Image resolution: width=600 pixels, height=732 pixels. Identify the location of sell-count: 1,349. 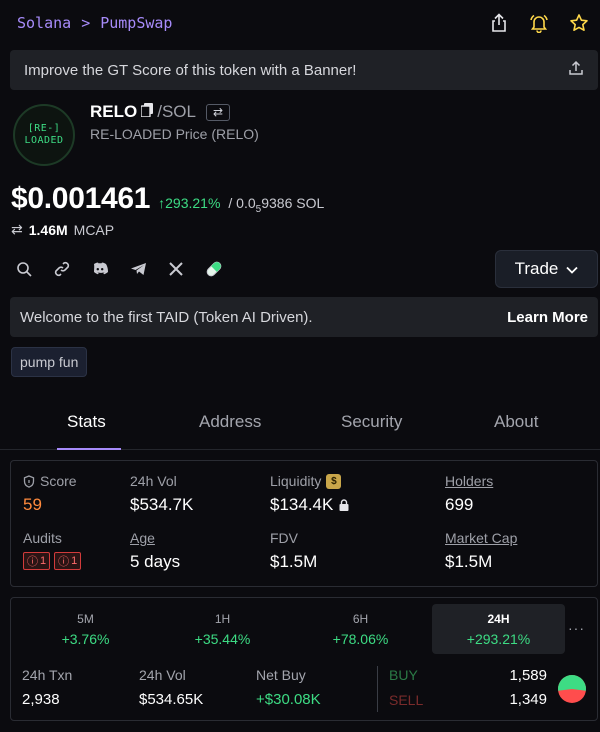
(528, 699).